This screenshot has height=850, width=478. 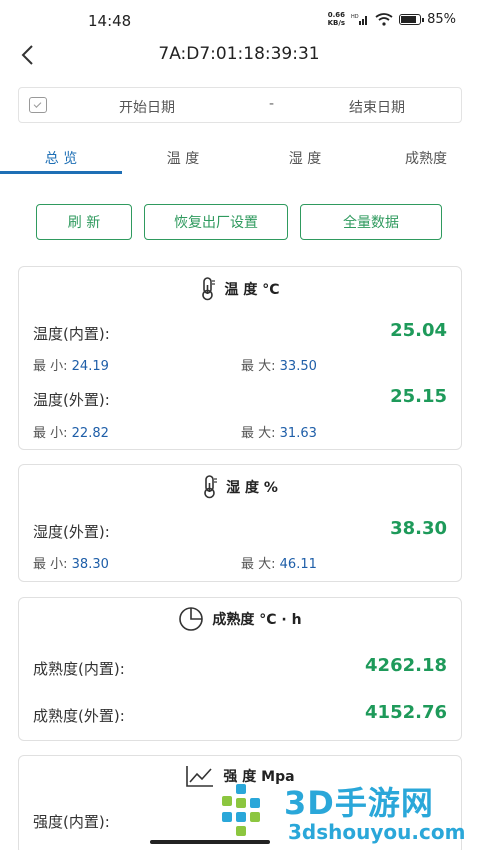 I want to click on temp-external-label: 温度(外置):, so click(x=71, y=400).